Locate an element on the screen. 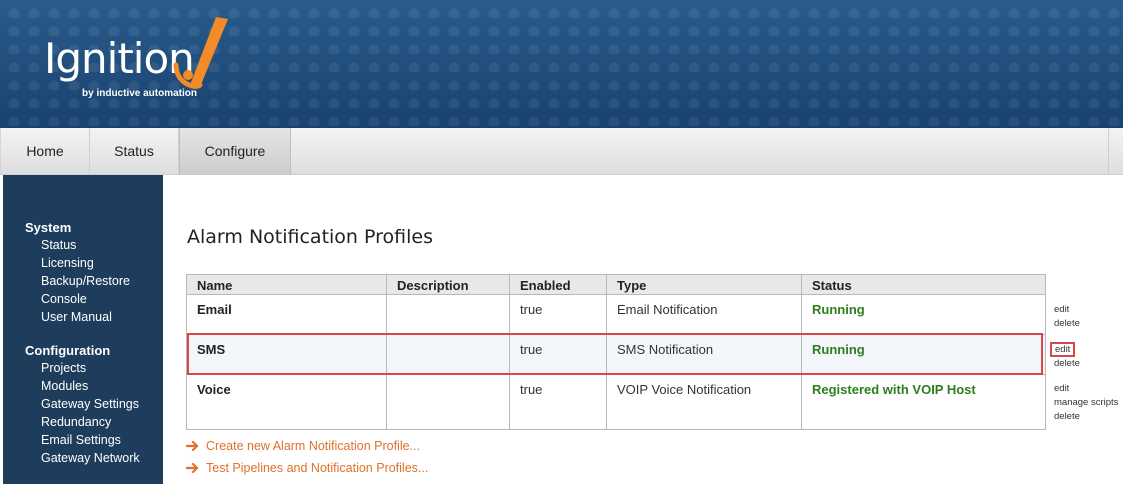  row-actions-email: edit delete is located at coordinates (1067, 317).